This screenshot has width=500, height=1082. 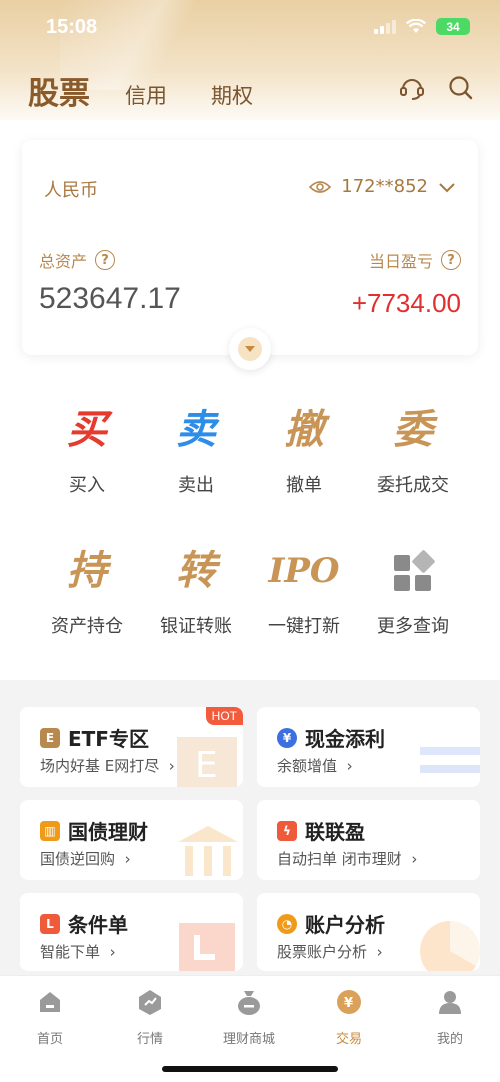 What do you see at coordinates (108, 832) in the screenshot?
I see `treasury-title: 国债理财` at bounding box center [108, 832].